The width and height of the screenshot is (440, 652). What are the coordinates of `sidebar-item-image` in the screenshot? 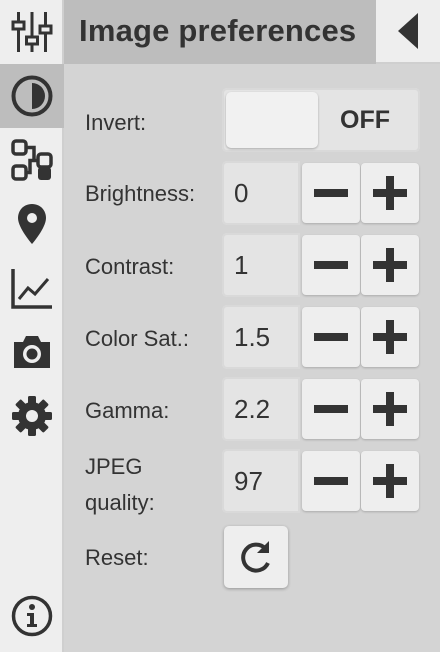 It's located at (32, 96).